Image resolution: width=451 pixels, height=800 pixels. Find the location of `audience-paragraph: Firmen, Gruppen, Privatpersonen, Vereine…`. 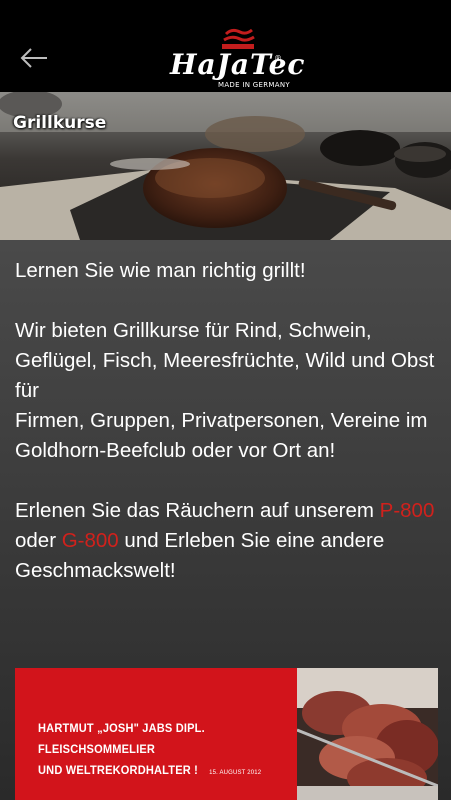

audience-paragraph: Firmen, Gruppen, Privatpersonen, Vereine… is located at coordinates (221, 435).